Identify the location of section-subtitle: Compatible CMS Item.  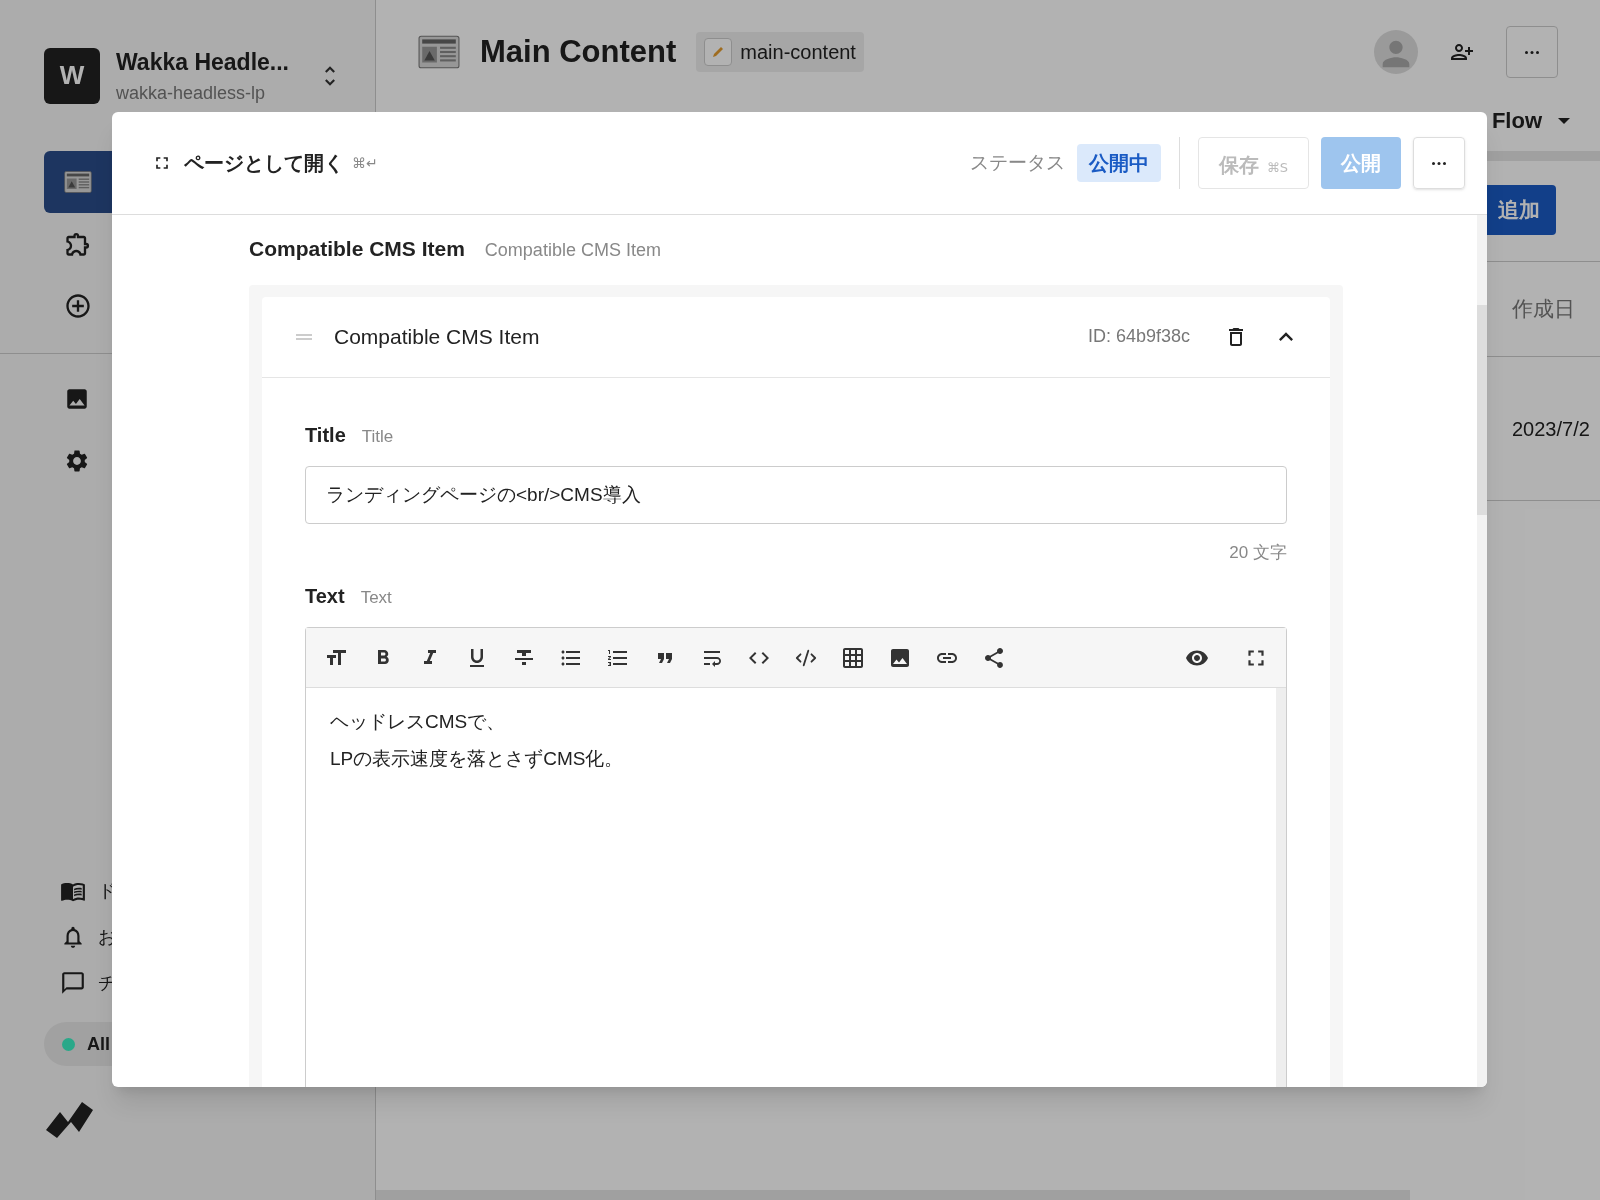
(572, 250).